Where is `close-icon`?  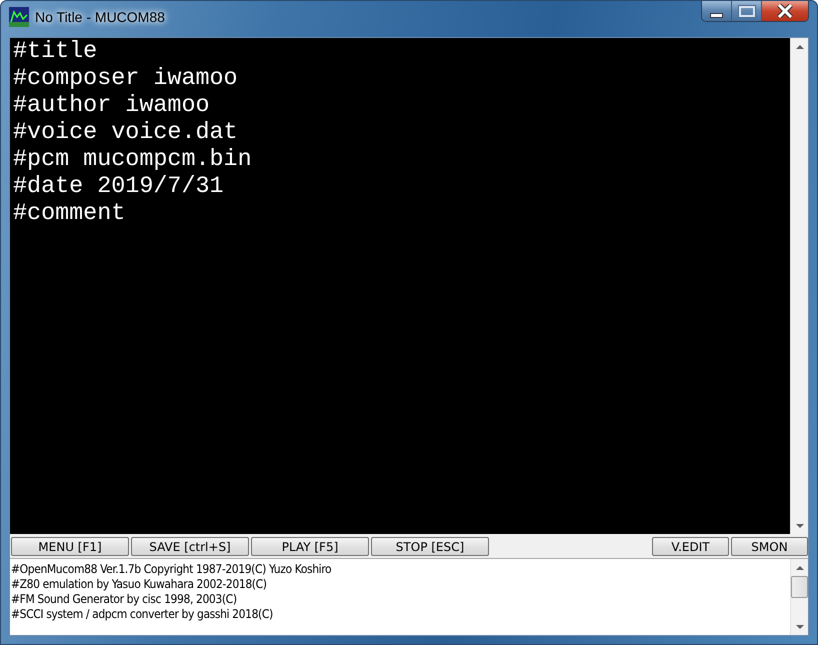
close-icon is located at coordinates (785, 11).